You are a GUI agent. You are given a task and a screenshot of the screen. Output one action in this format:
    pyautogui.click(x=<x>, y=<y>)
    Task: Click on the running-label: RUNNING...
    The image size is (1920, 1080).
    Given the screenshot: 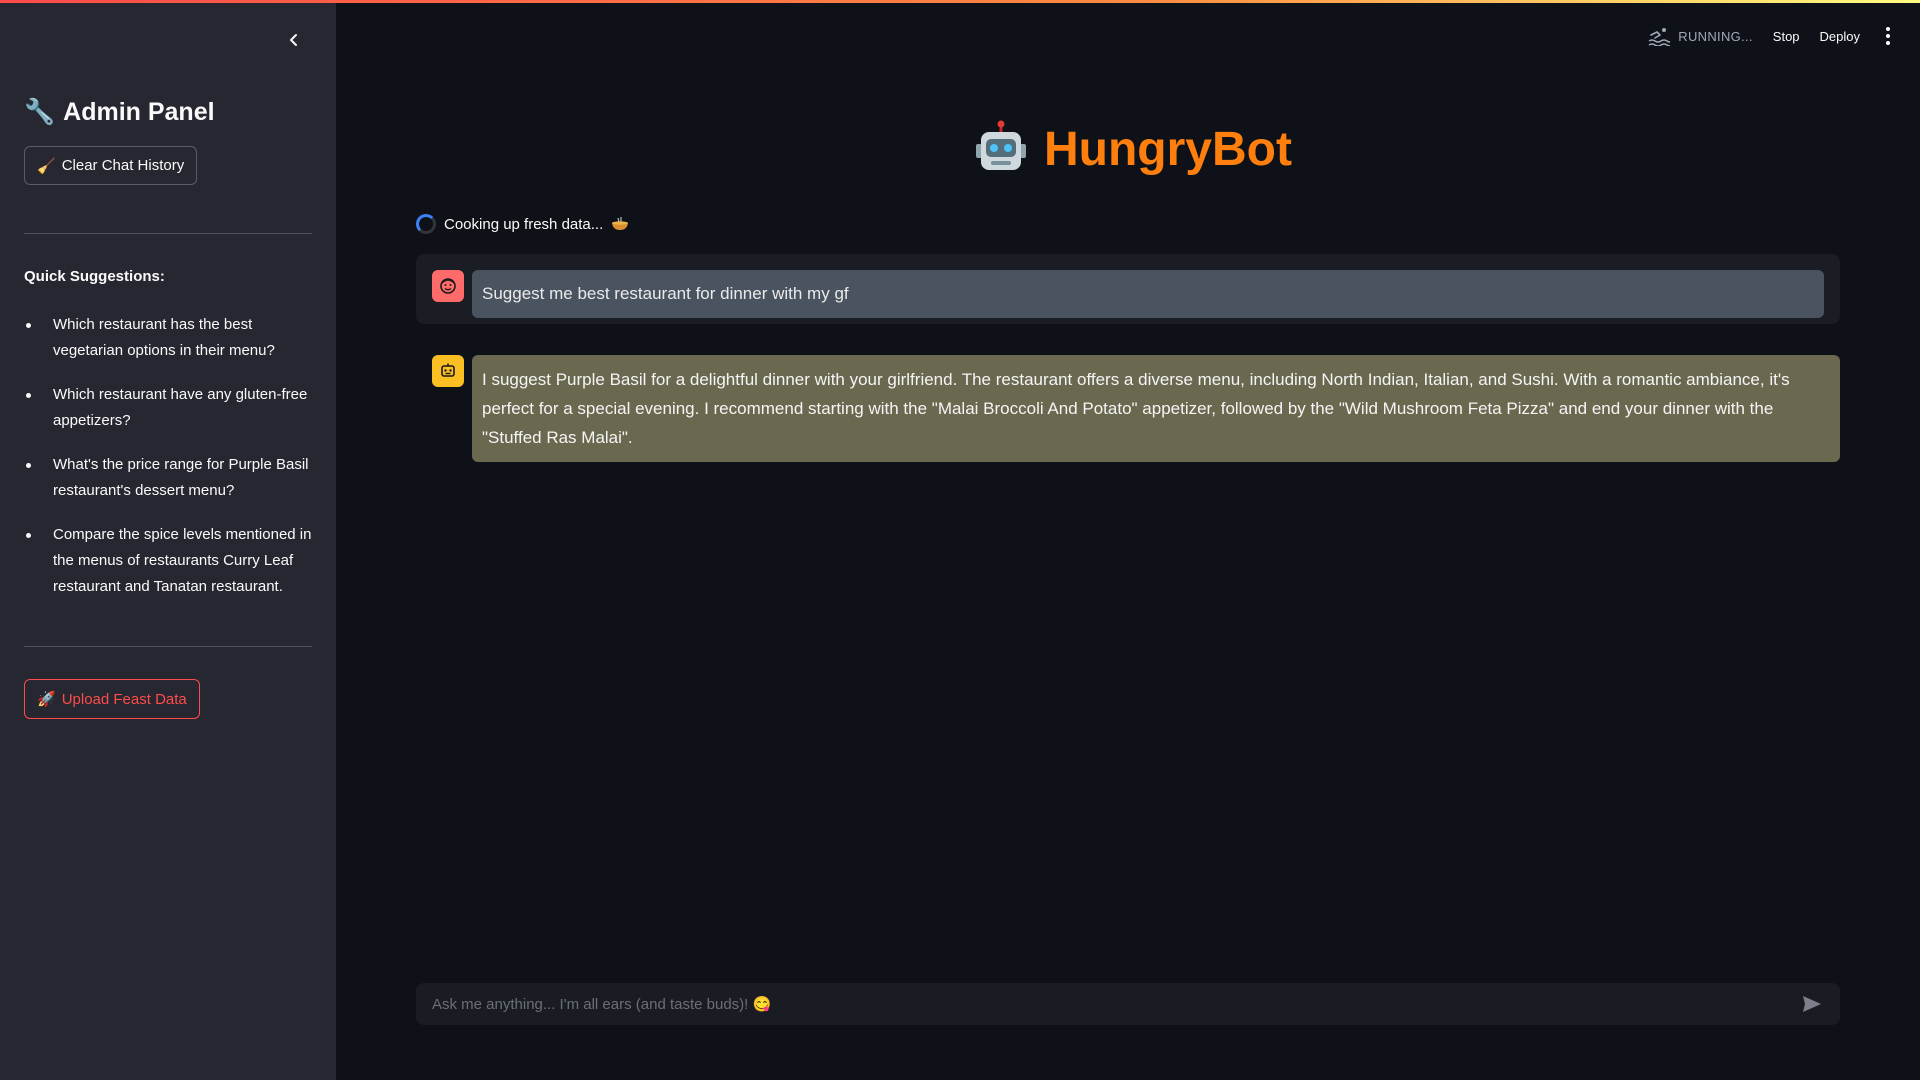 What is the action you would take?
    pyautogui.click(x=1715, y=36)
    